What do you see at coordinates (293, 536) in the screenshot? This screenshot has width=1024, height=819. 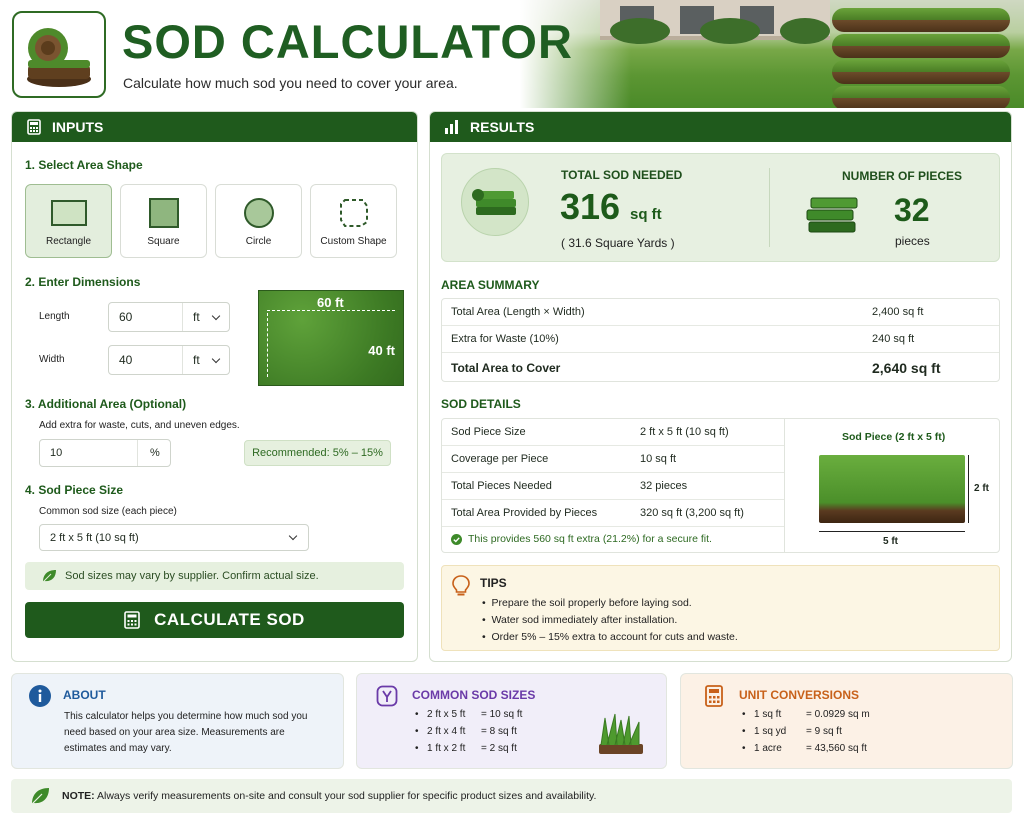 I see `chevron-down-icon` at bounding box center [293, 536].